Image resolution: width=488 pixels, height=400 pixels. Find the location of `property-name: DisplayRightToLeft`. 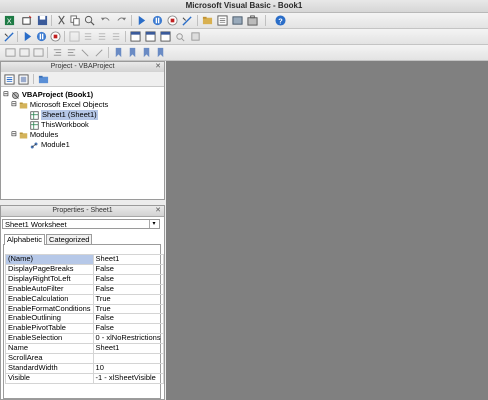

property-name: DisplayRightToLeft is located at coordinates (49, 279).